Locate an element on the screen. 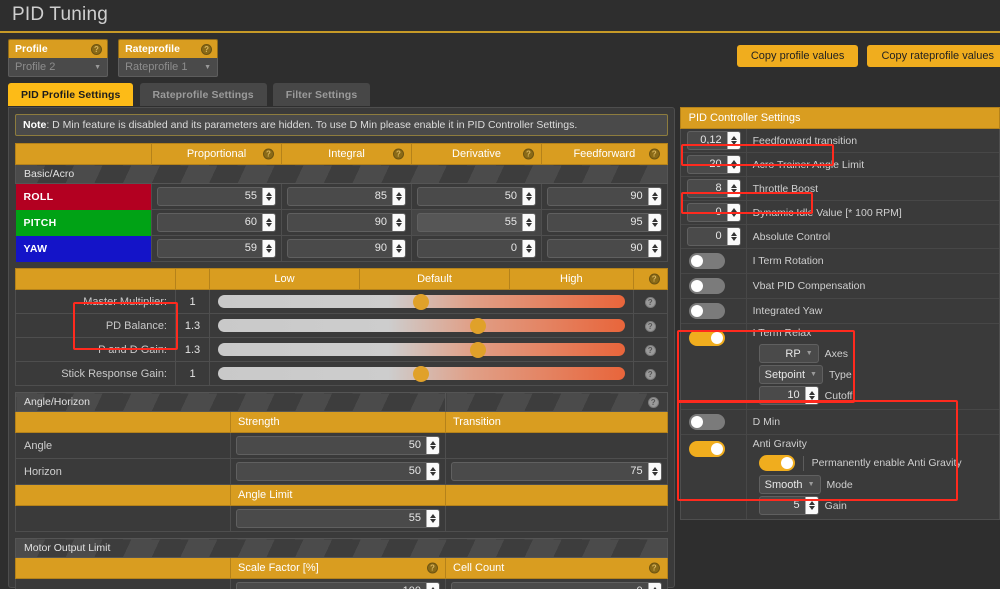 The image size is (1000, 589). yaw-ff-input: 90 is located at coordinates (604, 248).